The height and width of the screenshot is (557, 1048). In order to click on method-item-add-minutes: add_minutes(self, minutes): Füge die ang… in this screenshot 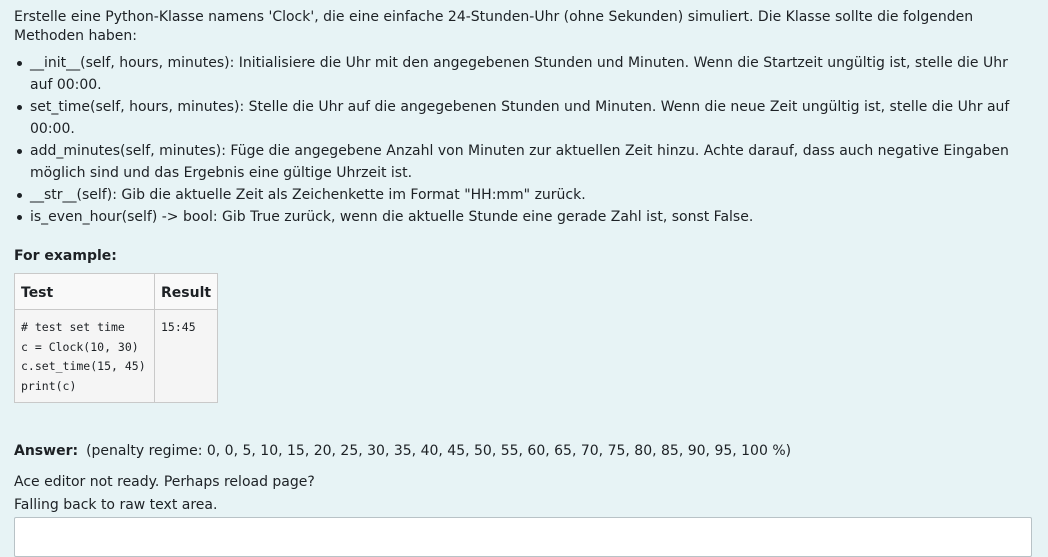, I will do `click(525, 162)`.